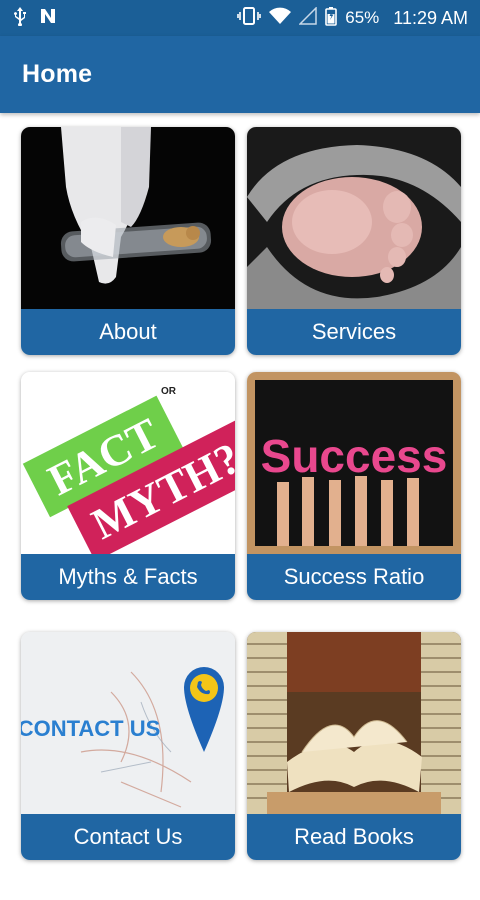 The width and height of the screenshot is (480, 900). Describe the element at coordinates (48, 18) in the screenshot. I see `n-notification-icon` at that location.